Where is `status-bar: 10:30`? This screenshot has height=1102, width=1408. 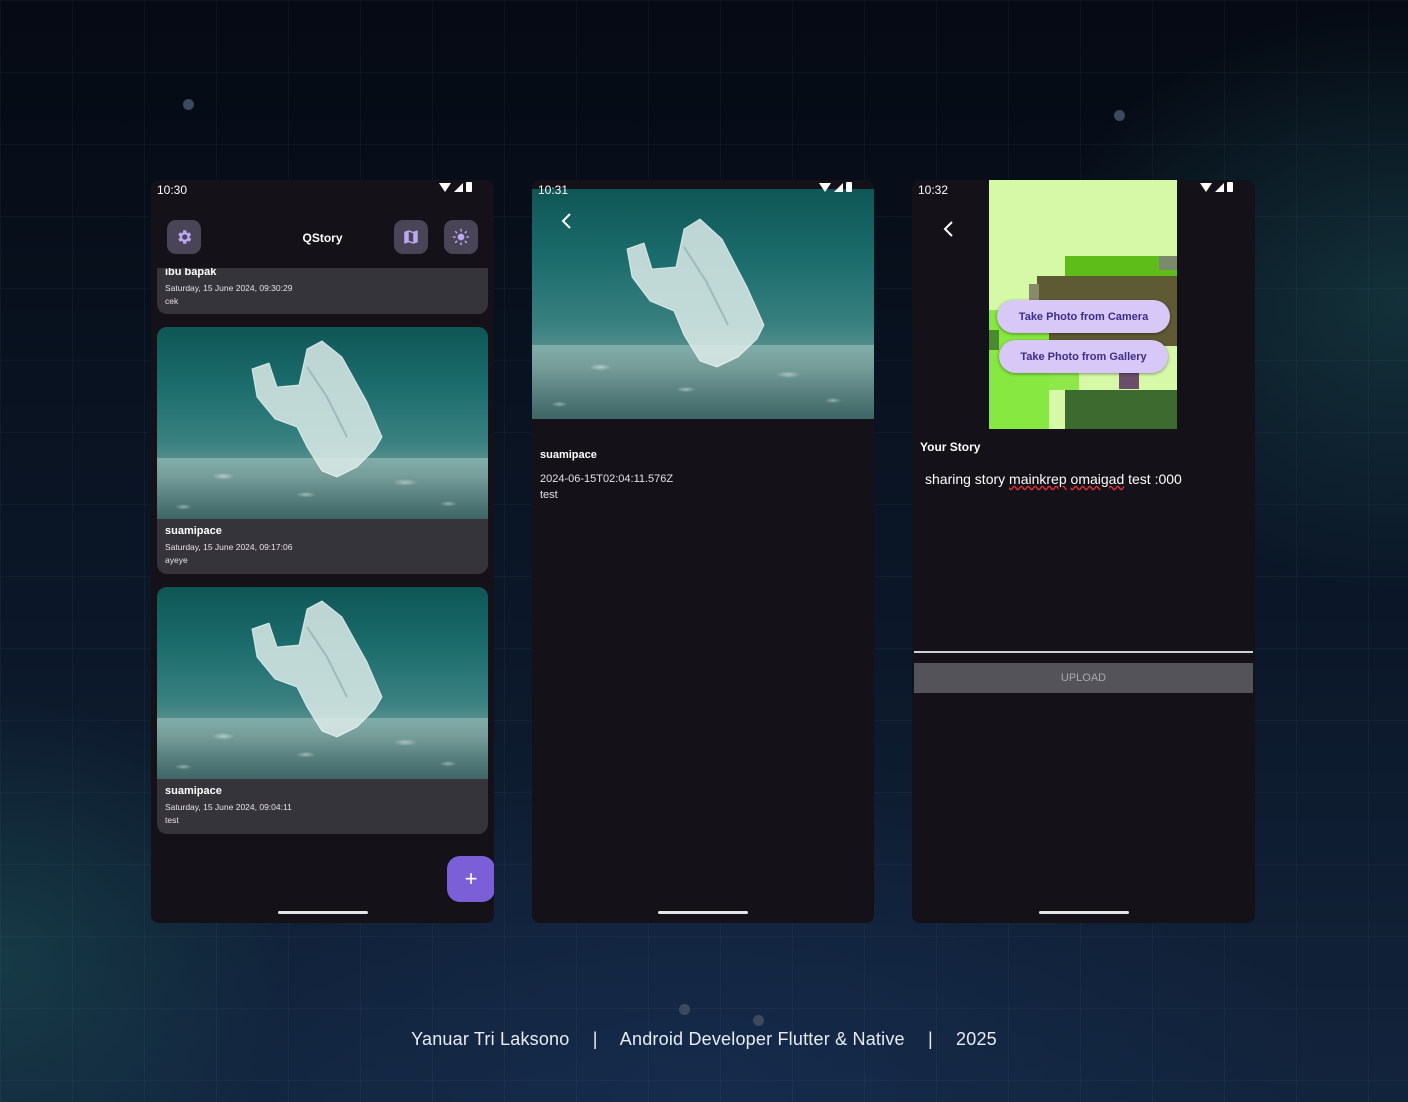
status-bar: 10:30 is located at coordinates (322, 189).